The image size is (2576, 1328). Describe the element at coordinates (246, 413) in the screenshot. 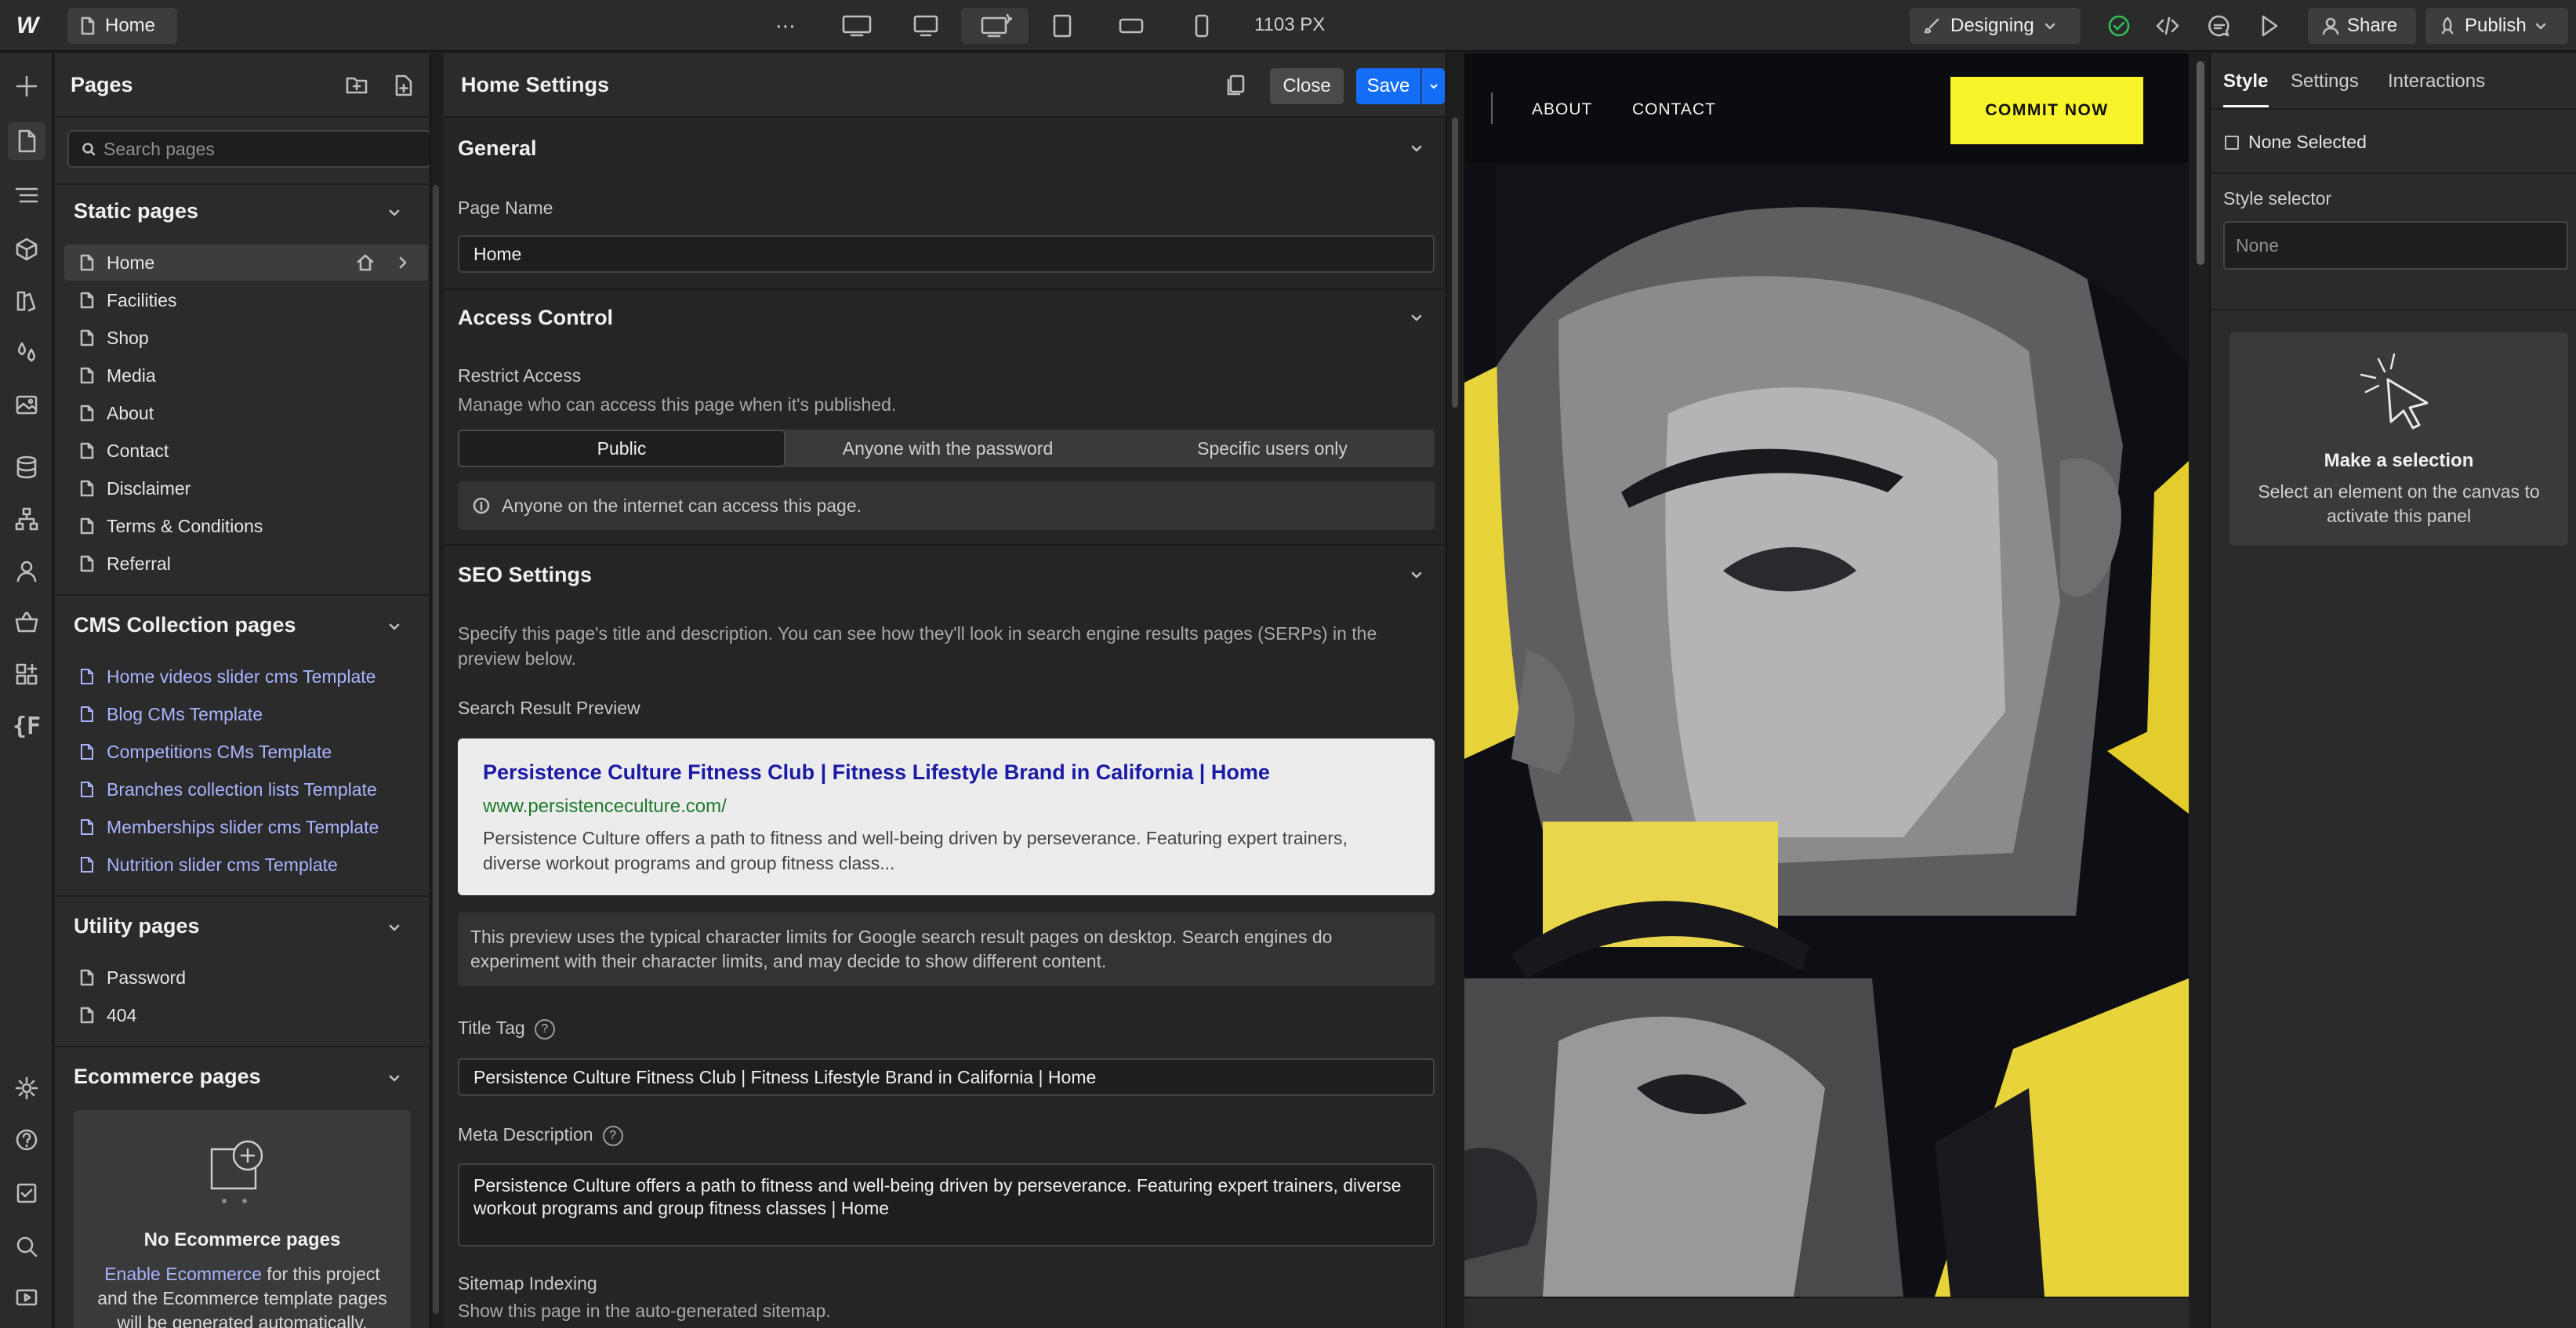

I see `page-item-about: About` at that location.